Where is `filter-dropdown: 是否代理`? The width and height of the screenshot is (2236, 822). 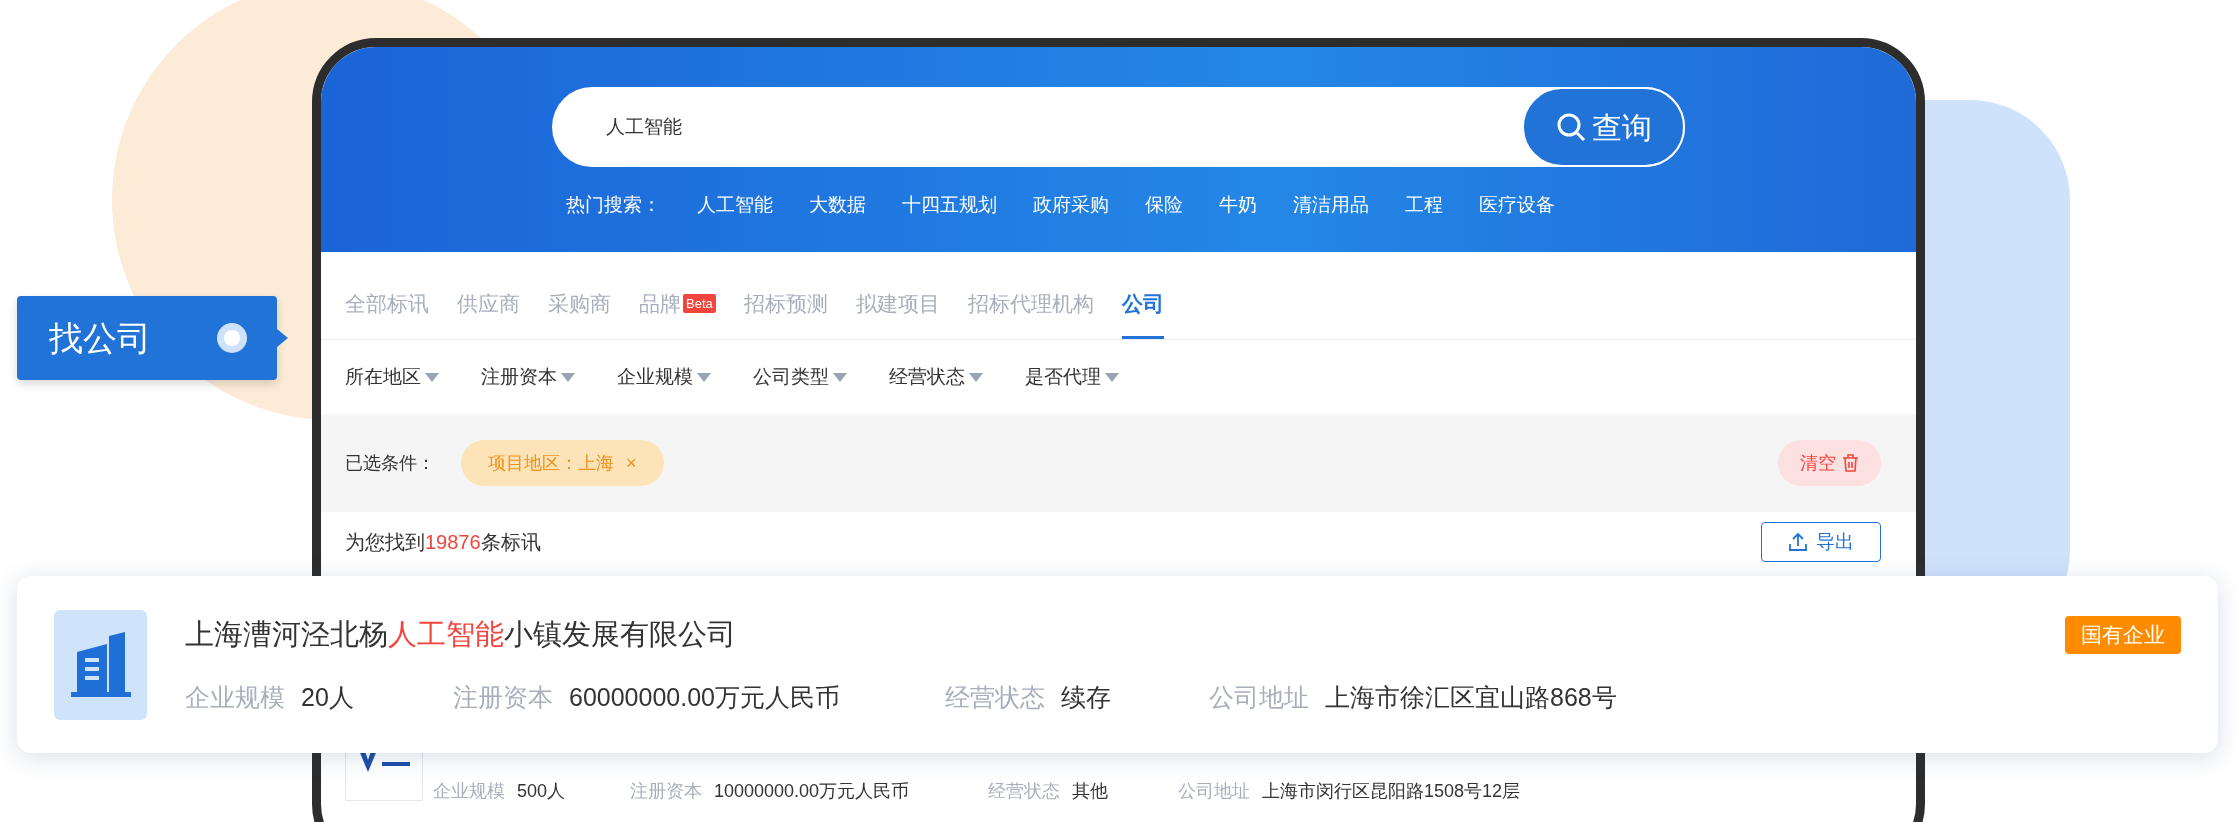
filter-dropdown: 是否代理 is located at coordinates (1072, 377).